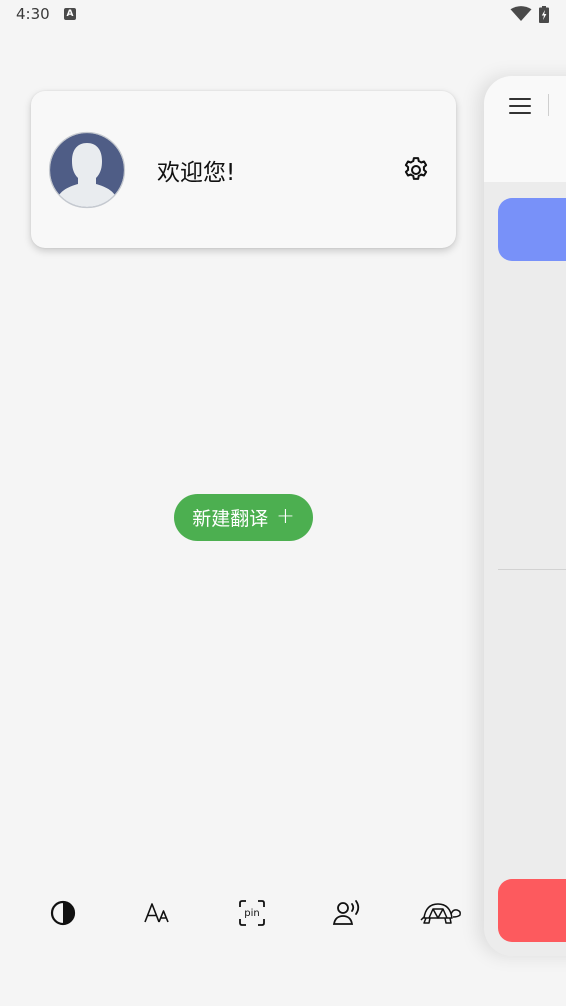 This screenshot has width=566, height=1006. What do you see at coordinates (544, 16) in the screenshot?
I see `battery-charging-icon` at bounding box center [544, 16].